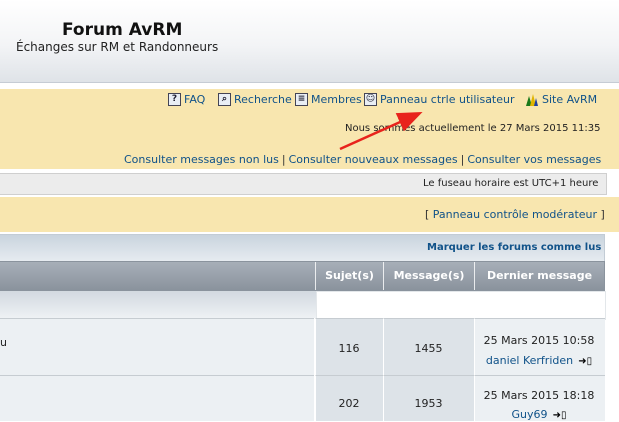 This screenshot has width=619, height=422. Describe the element at coordinates (117, 47) in the screenshot. I see `site-description: Échanges sur RM et Randonneurs` at that location.